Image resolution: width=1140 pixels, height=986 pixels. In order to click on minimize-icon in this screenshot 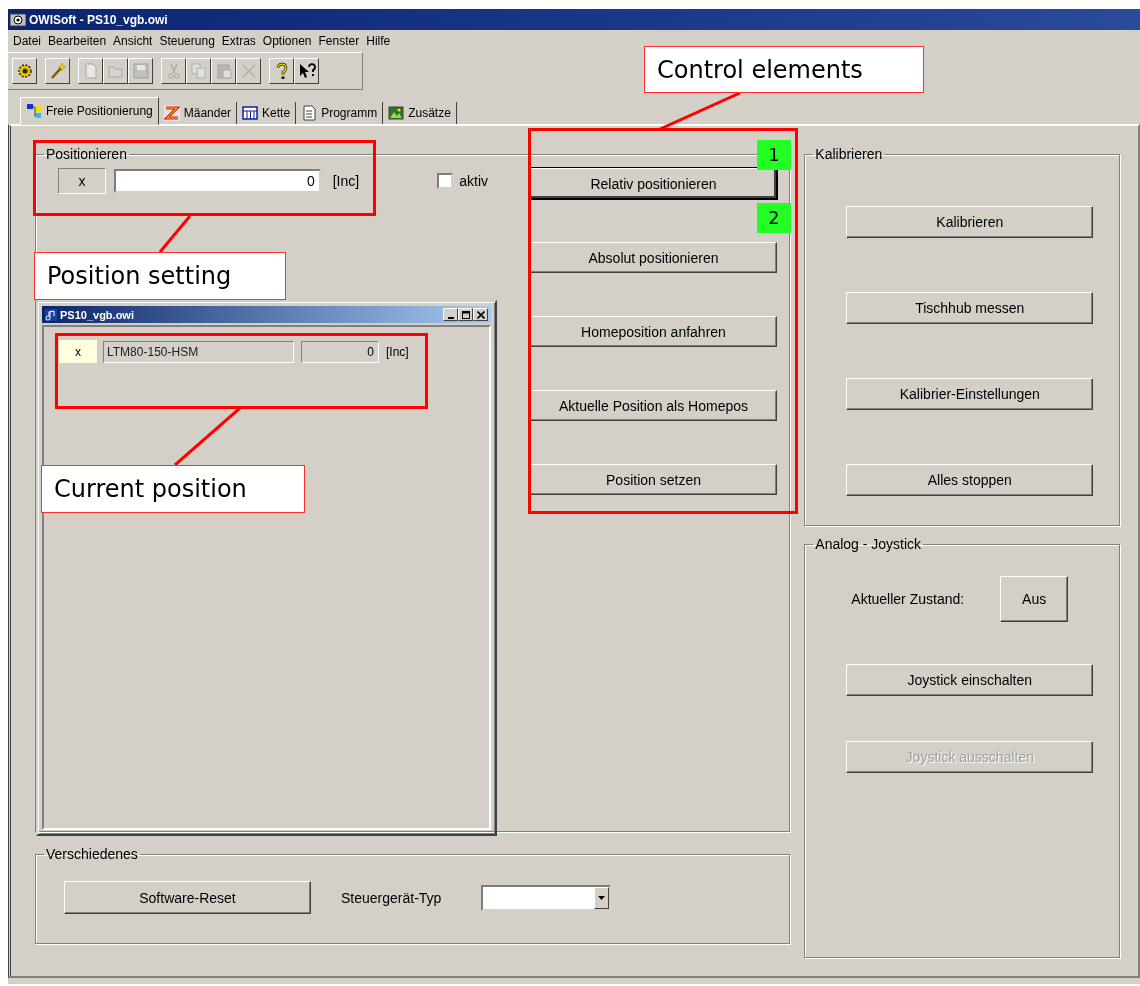, I will do `click(450, 317)`.